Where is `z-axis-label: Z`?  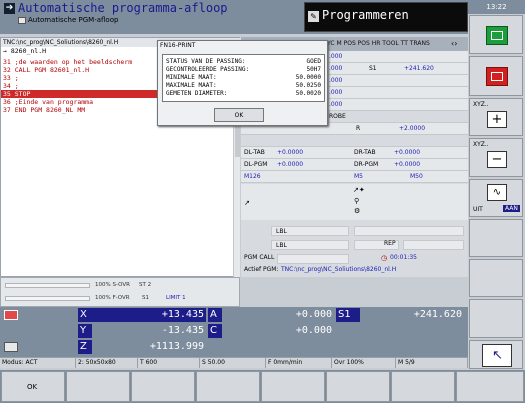 z-axis-label: Z is located at coordinates (83, 346).